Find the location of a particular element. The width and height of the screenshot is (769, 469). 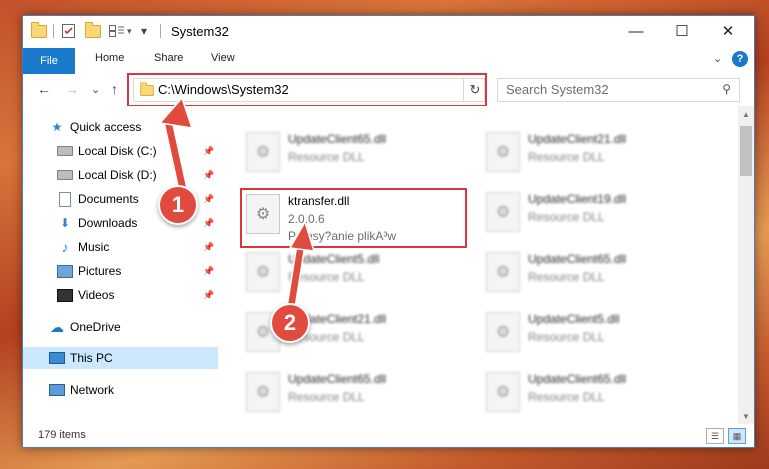

sidebar-item-local-disk-c: Local Disk (C:) is located at coordinates (107, 151).